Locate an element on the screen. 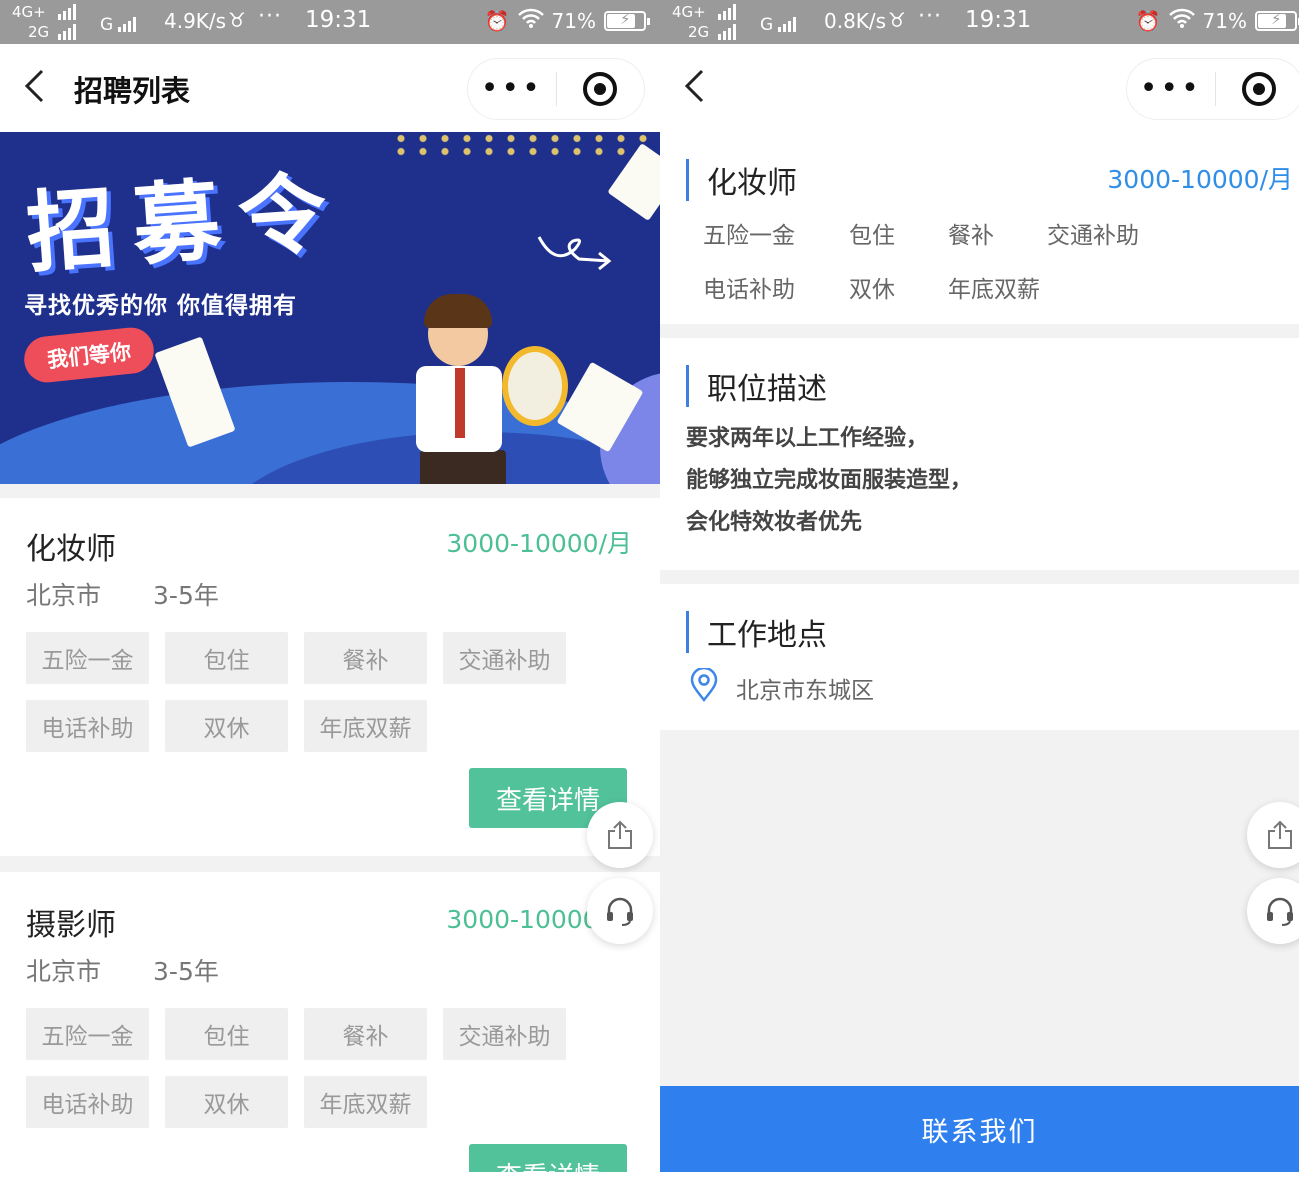 The image size is (1299, 1181). description-line: 能够独立完成妆面服装造型， is located at coordinates (829, 480).